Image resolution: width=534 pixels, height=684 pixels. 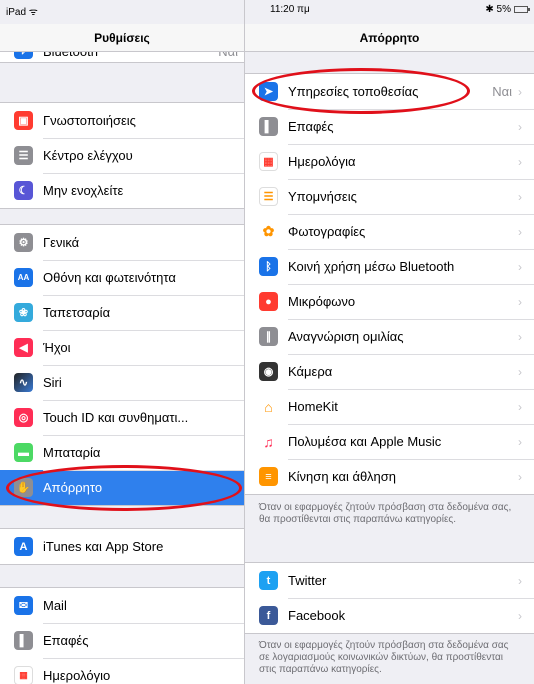 What do you see at coordinates (23, 546) in the screenshot?
I see `app-store-icon: A` at bounding box center [23, 546].